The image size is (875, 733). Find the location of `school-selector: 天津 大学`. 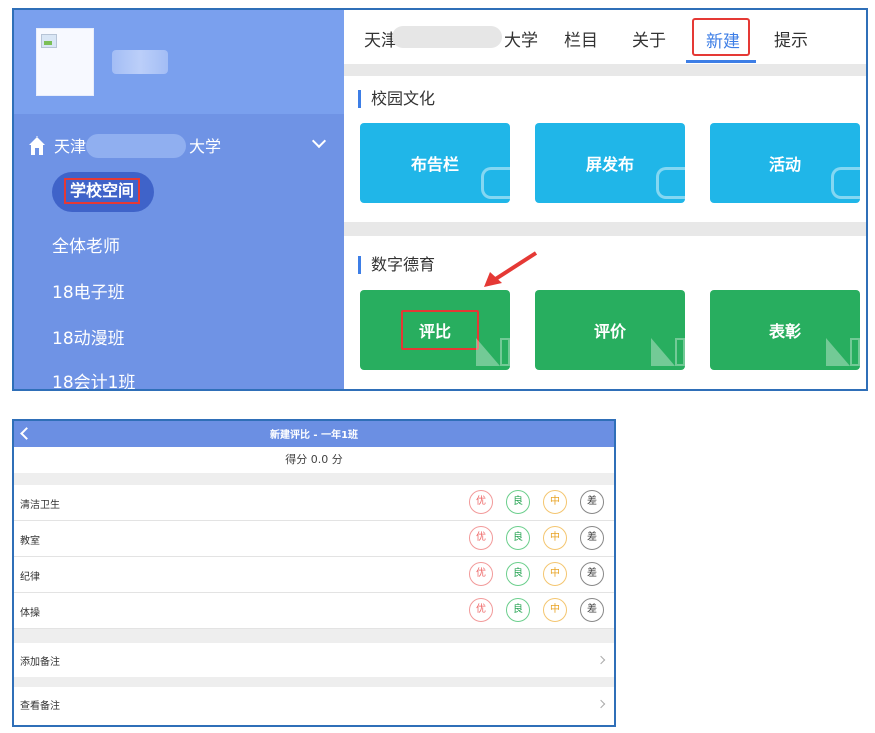

school-selector: 天津 大学 is located at coordinates (179, 145).